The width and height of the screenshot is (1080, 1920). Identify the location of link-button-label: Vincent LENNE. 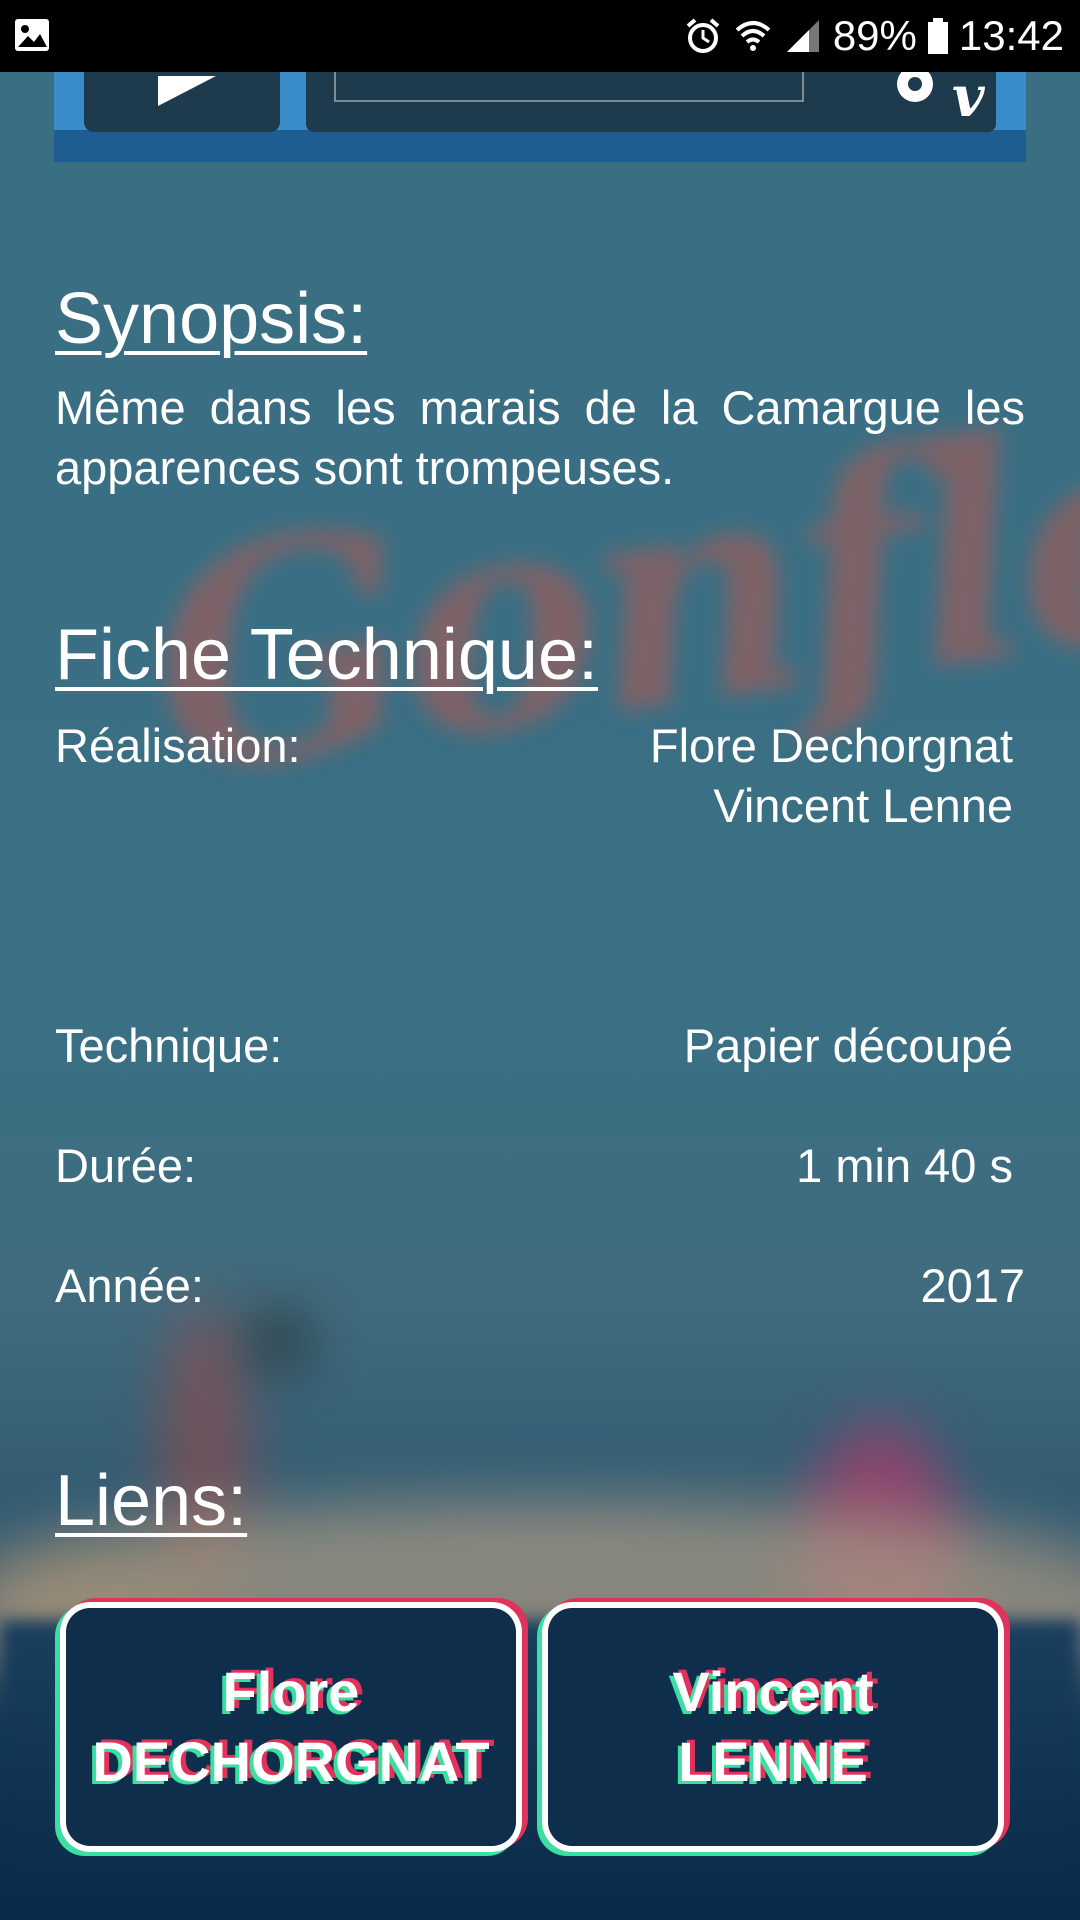
(772, 1727).